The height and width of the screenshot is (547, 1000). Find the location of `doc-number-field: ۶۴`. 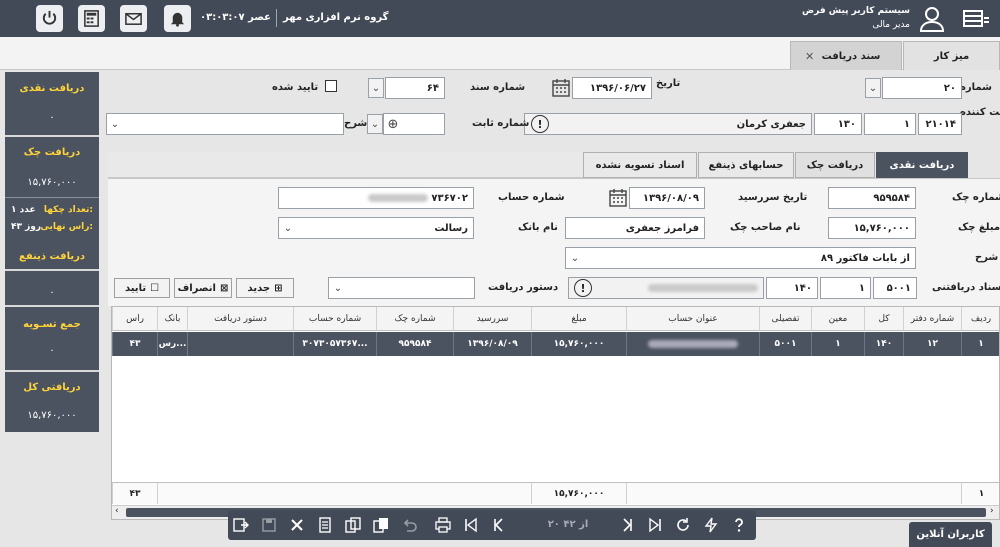

doc-number-field: ۶۴ is located at coordinates (415, 88).